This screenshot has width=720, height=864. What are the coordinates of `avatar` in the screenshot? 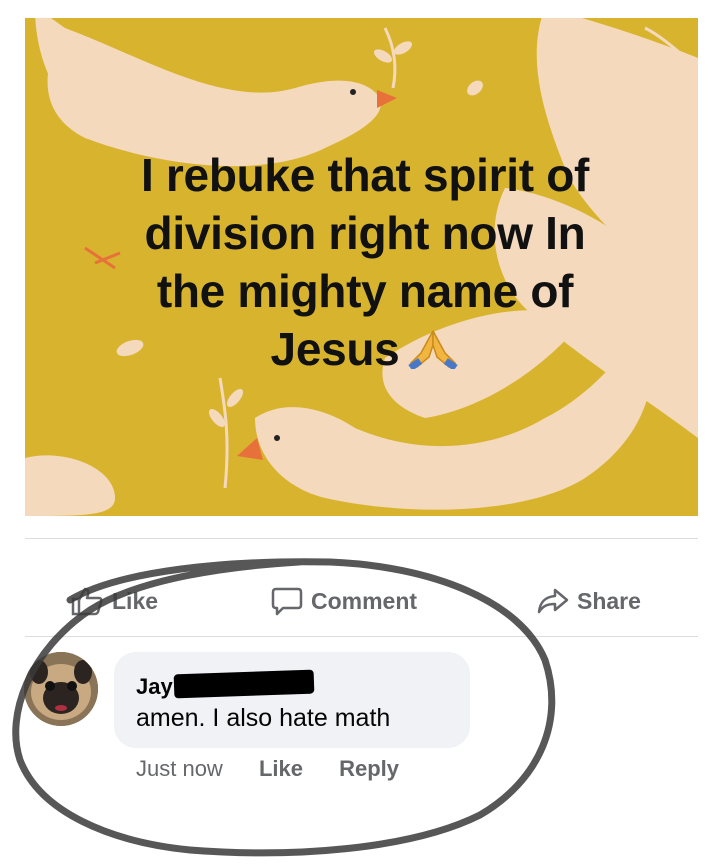 It's located at (61, 689).